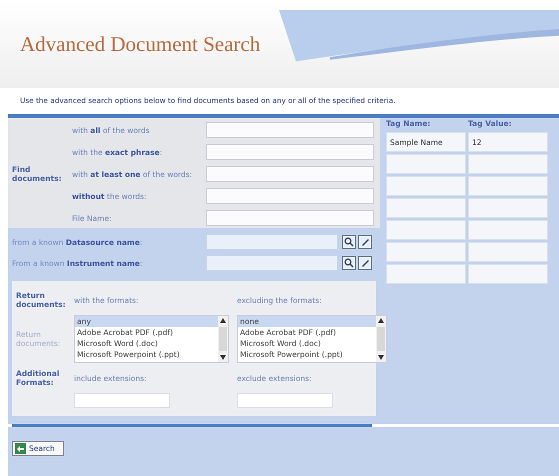  I want to click on arrow-icon, so click(20, 448).